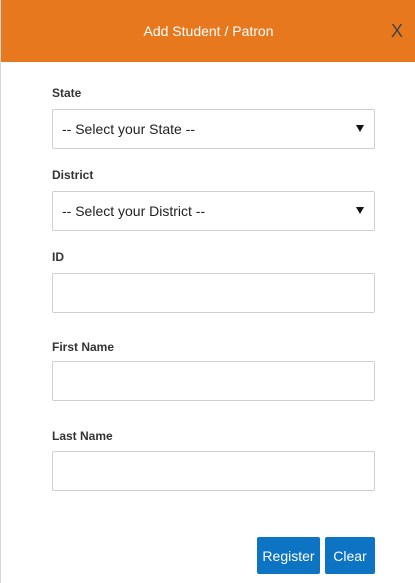 This screenshot has height=583, width=415. I want to click on clear-button: Clear, so click(350, 555).